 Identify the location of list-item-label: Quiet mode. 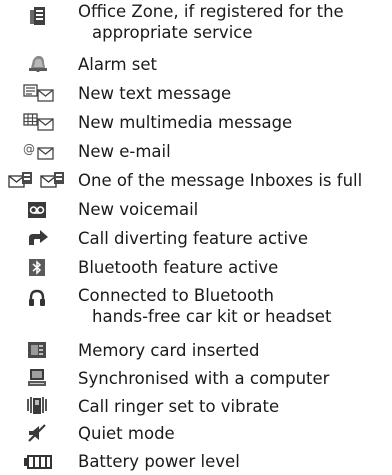
(126, 433).